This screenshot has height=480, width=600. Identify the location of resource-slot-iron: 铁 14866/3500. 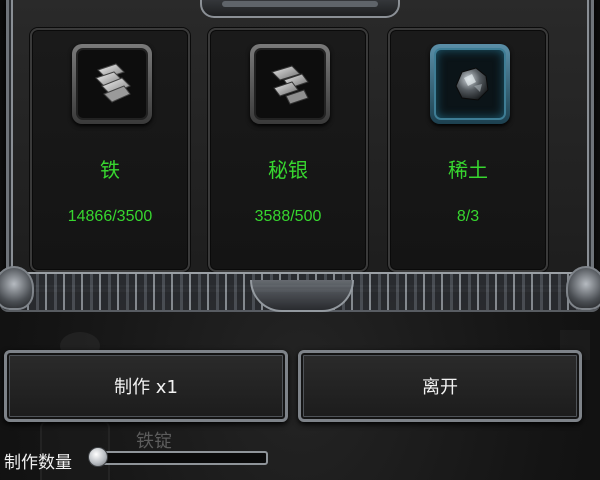
(110, 150).